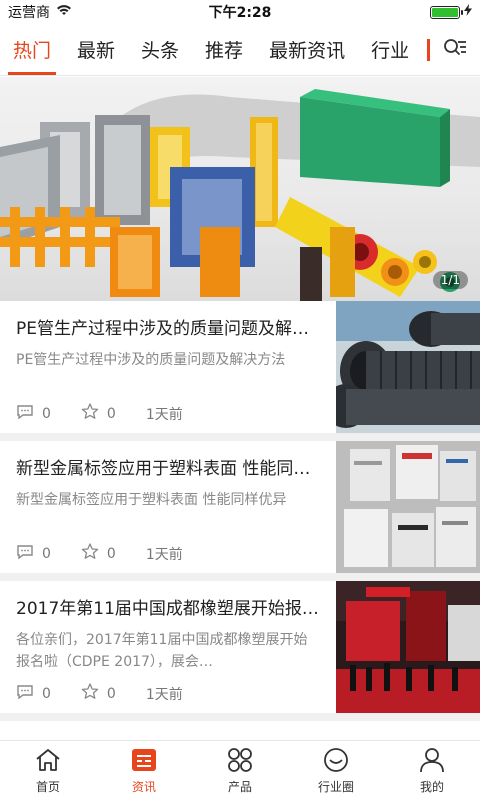  Describe the element at coordinates (160, 49) in the screenshot. I see `tab-headline: 头条` at that location.